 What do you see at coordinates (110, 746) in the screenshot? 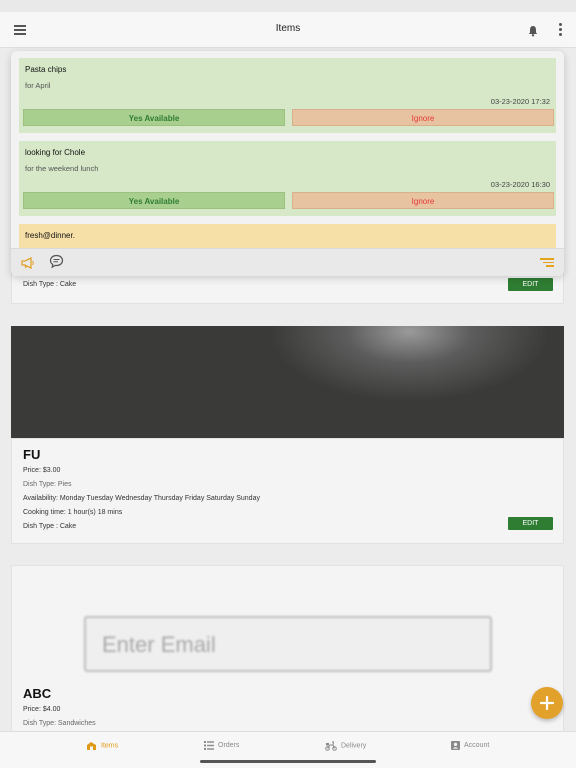
I see `tab-label: Items` at bounding box center [110, 746].